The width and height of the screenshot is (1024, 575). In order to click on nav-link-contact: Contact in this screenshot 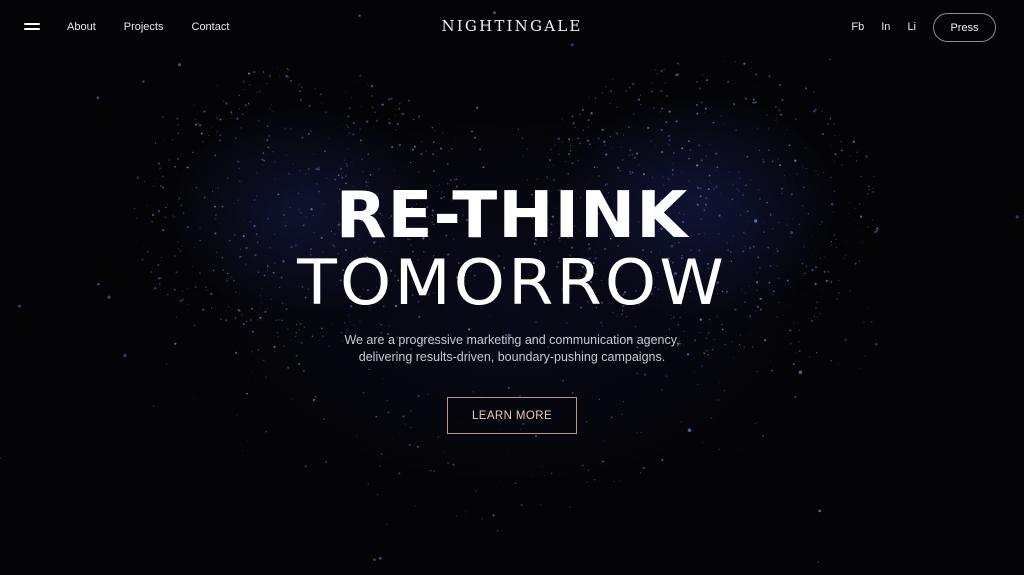, I will do `click(211, 27)`.